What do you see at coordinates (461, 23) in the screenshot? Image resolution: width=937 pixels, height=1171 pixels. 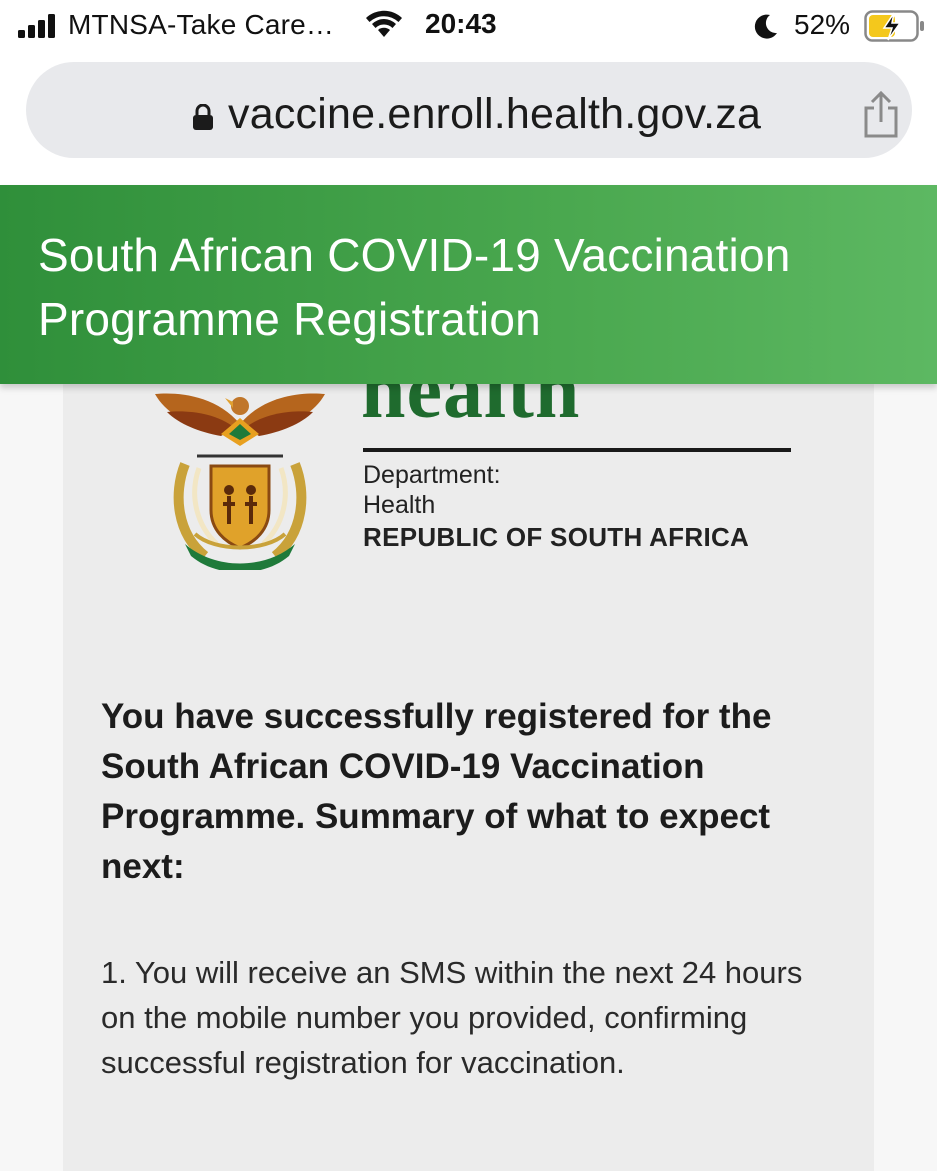 I see `clock-time: 20:43` at bounding box center [461, 23].